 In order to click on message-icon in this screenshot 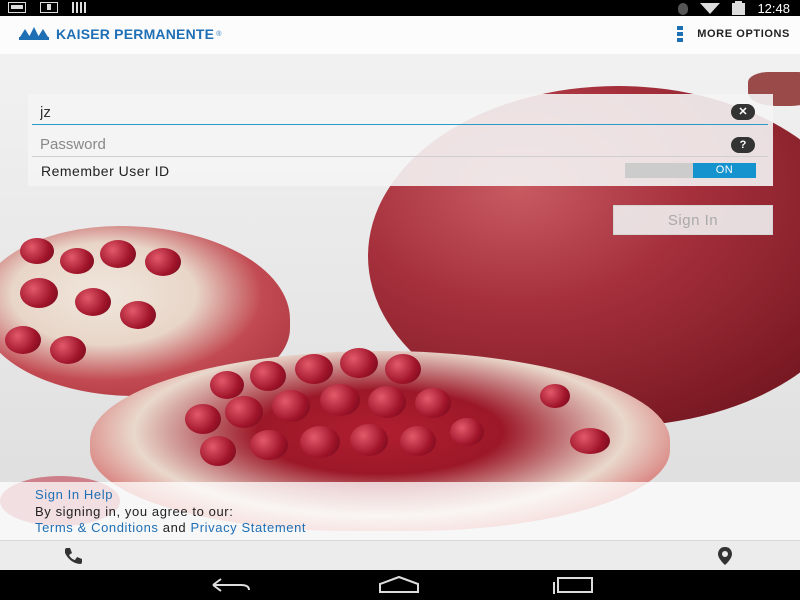, I will do `click(17, 7)`.